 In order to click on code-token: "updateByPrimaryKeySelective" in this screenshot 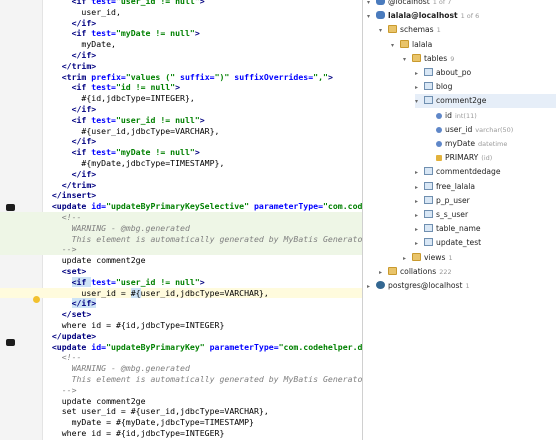, I will do `click(180, 206)`.